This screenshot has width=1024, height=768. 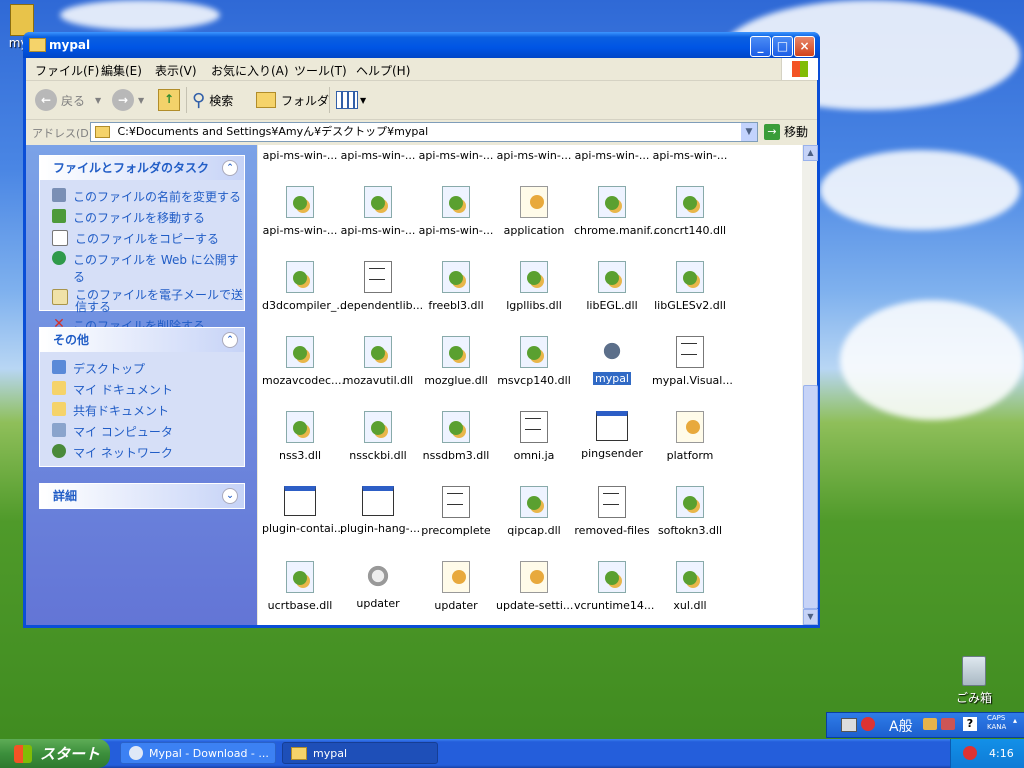 What do you see at coordinates (456, 511) in the screenshot?
I see `file-item: precomplete` at bounding box center [456, 511].